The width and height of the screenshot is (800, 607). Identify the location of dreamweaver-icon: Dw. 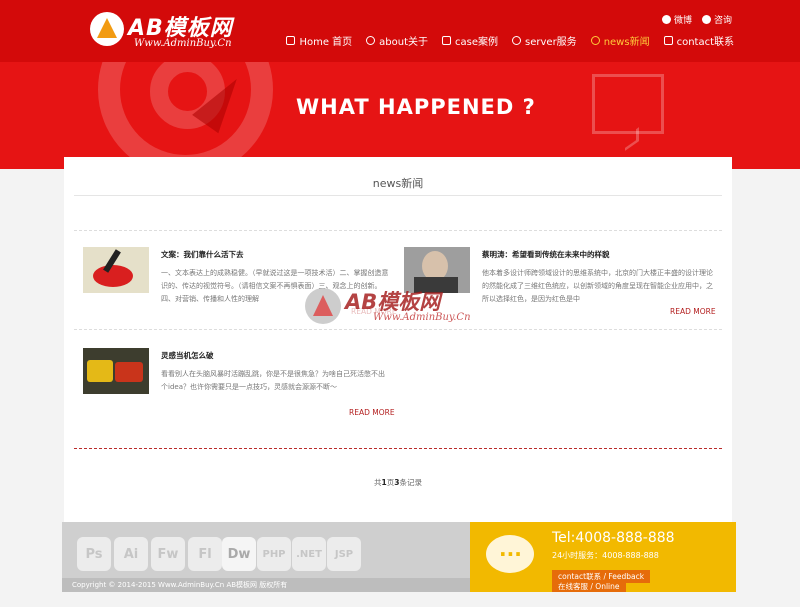
(239, 554).